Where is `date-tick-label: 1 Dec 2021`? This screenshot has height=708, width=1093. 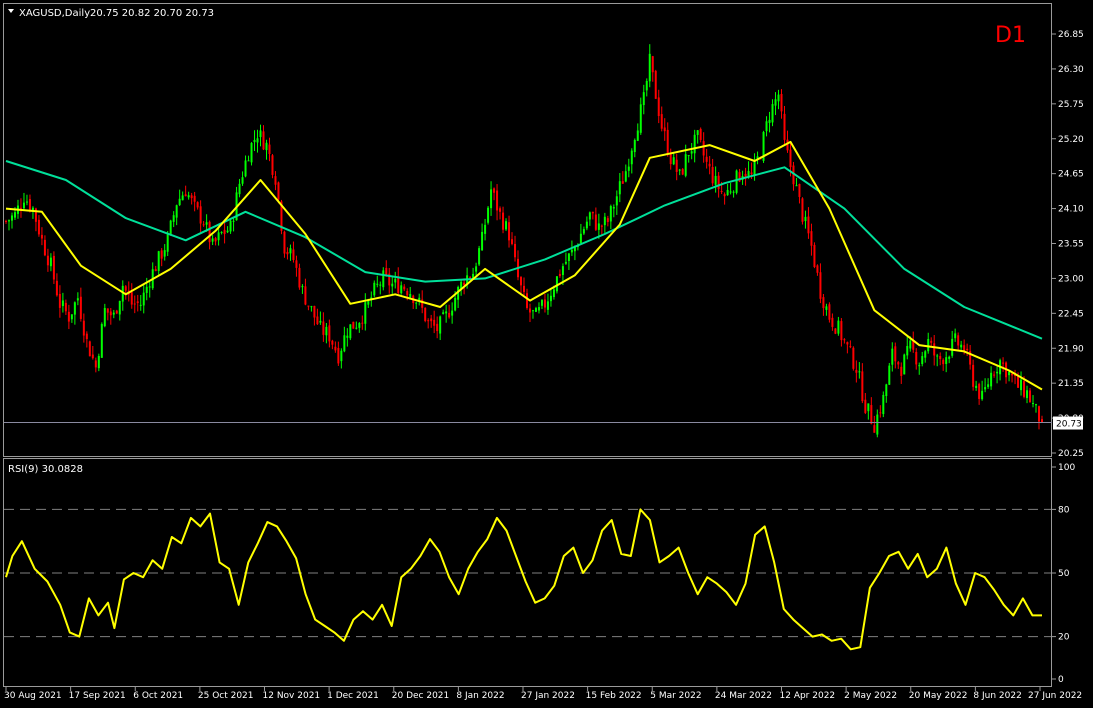
date-tick-label: 1 Dec 2021 is located at coordinates (353, 696).